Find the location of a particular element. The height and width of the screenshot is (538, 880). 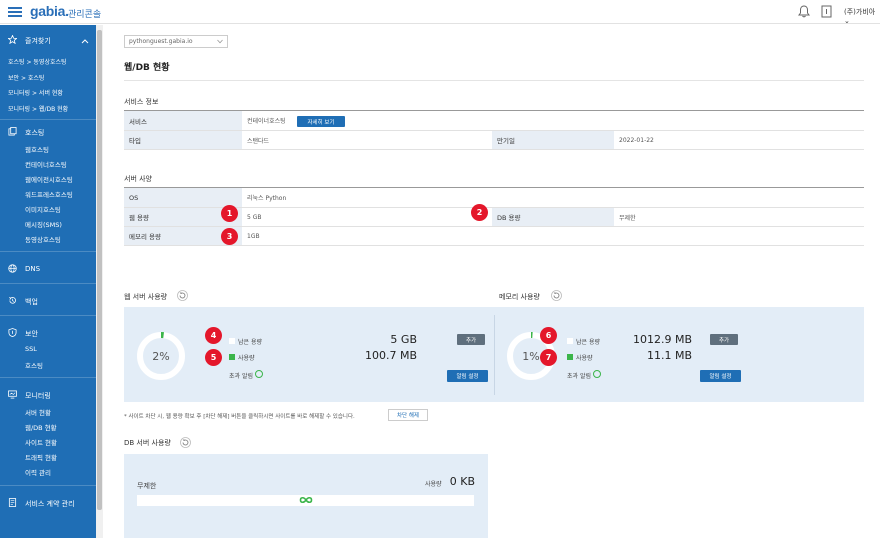

account-menu: (주)가비아 ⌄ is located at coordinates (862, 16).